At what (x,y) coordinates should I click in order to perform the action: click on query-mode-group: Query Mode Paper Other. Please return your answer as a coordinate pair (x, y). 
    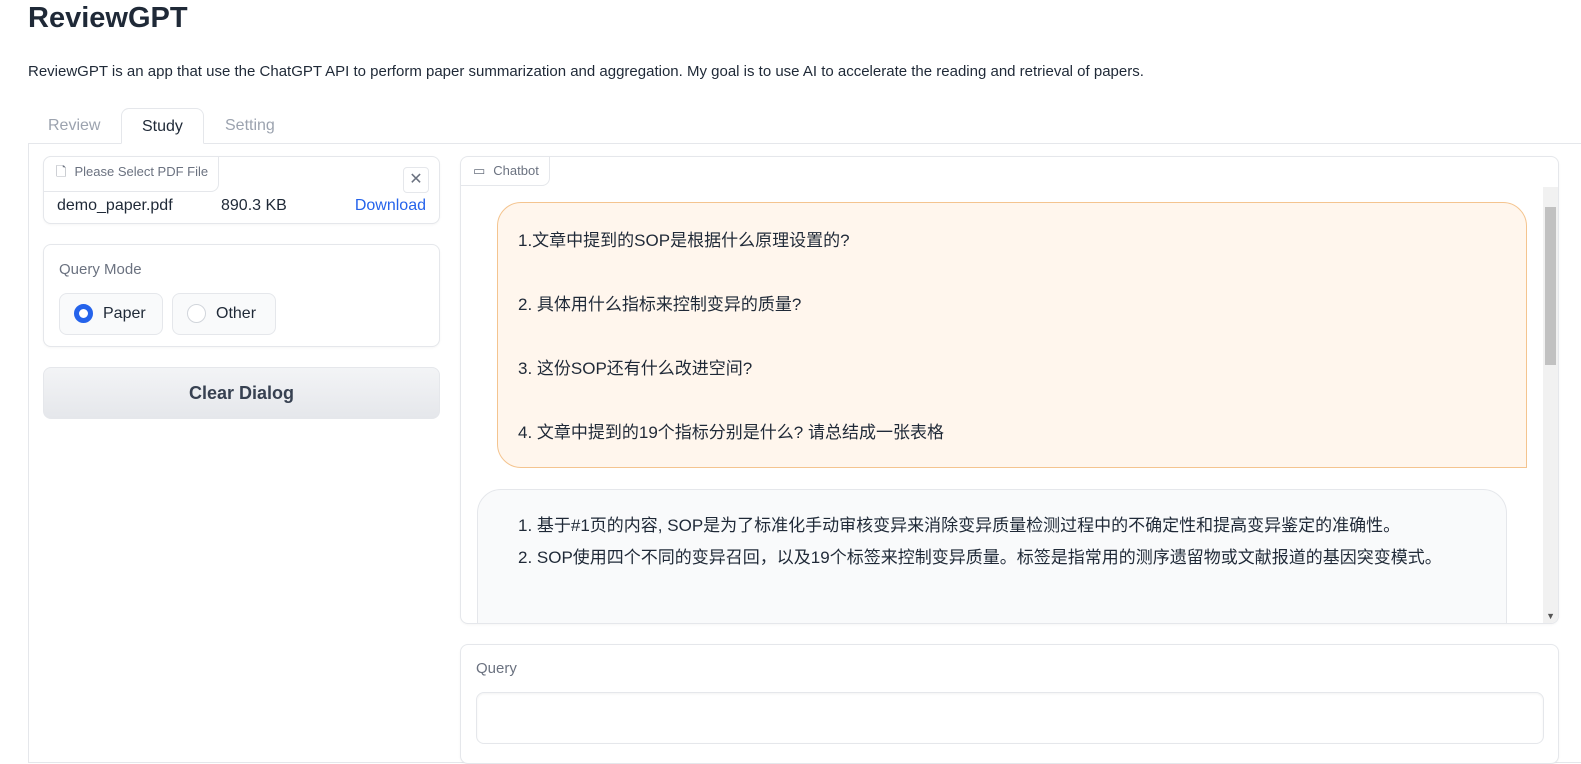
    Looking at the image, I should click on (241, 295).